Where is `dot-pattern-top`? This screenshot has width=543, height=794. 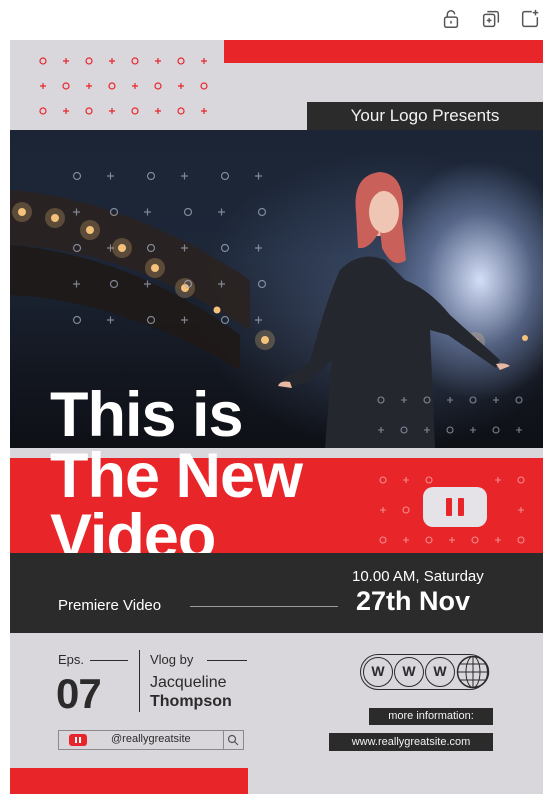
dot-pattern-top is located at coordinates (123, 86).